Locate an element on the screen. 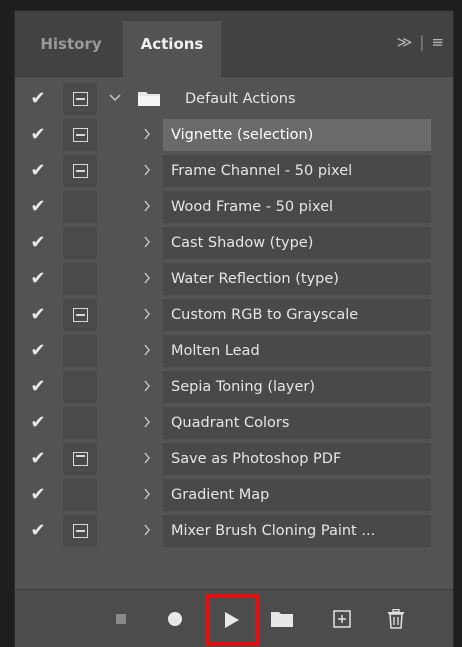 The width and height of the screenshot is (462, 647). action-set-name: Default Actions is located at coordinates (240, 99).